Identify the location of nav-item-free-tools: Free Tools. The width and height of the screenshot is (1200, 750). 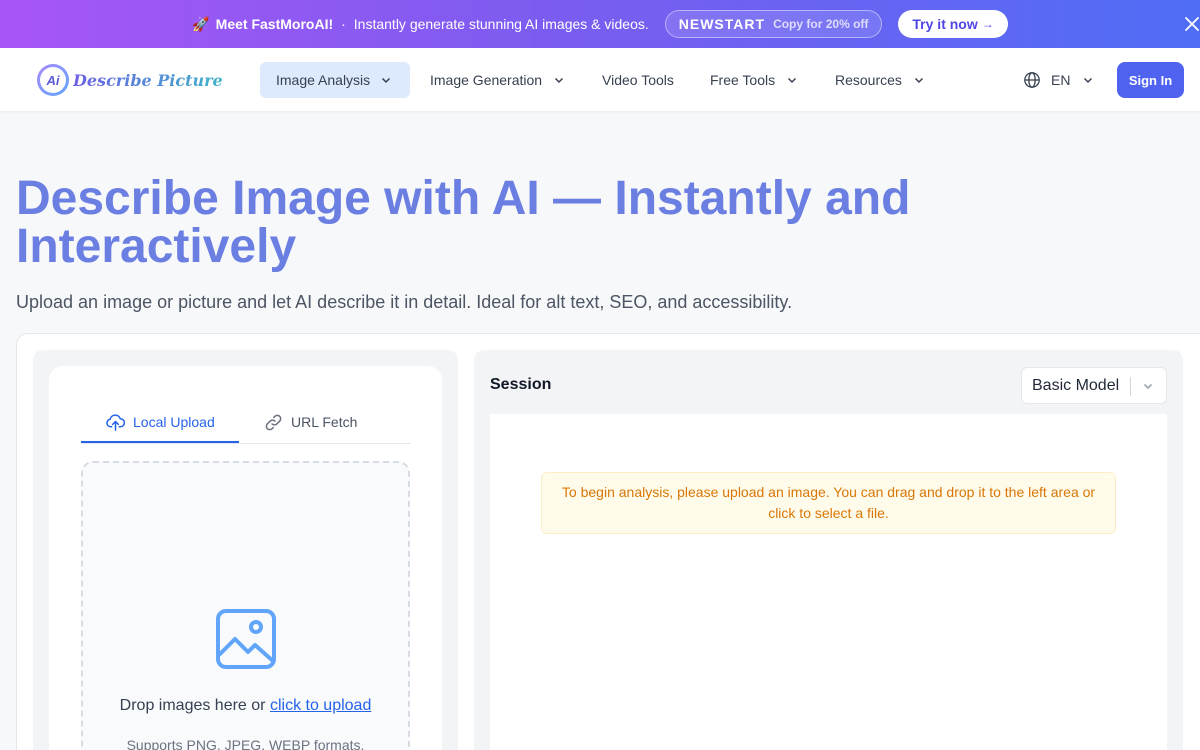
(754, 80).